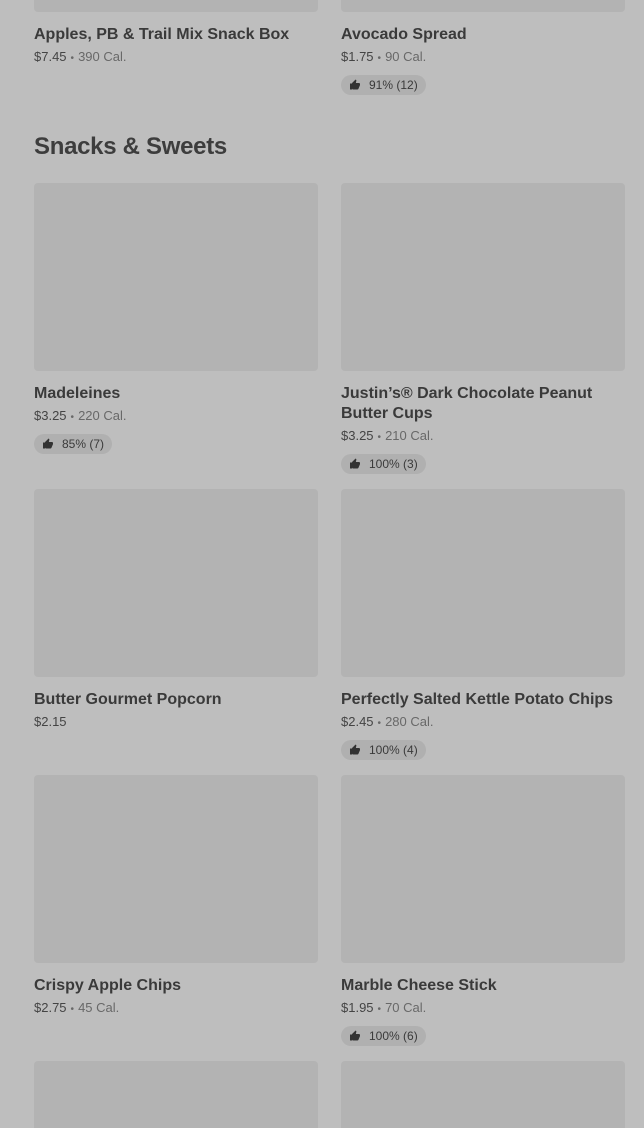 This screenshot has width=644, height=1128. I want to click on rating-text: 91% (12), so click(393, 85).